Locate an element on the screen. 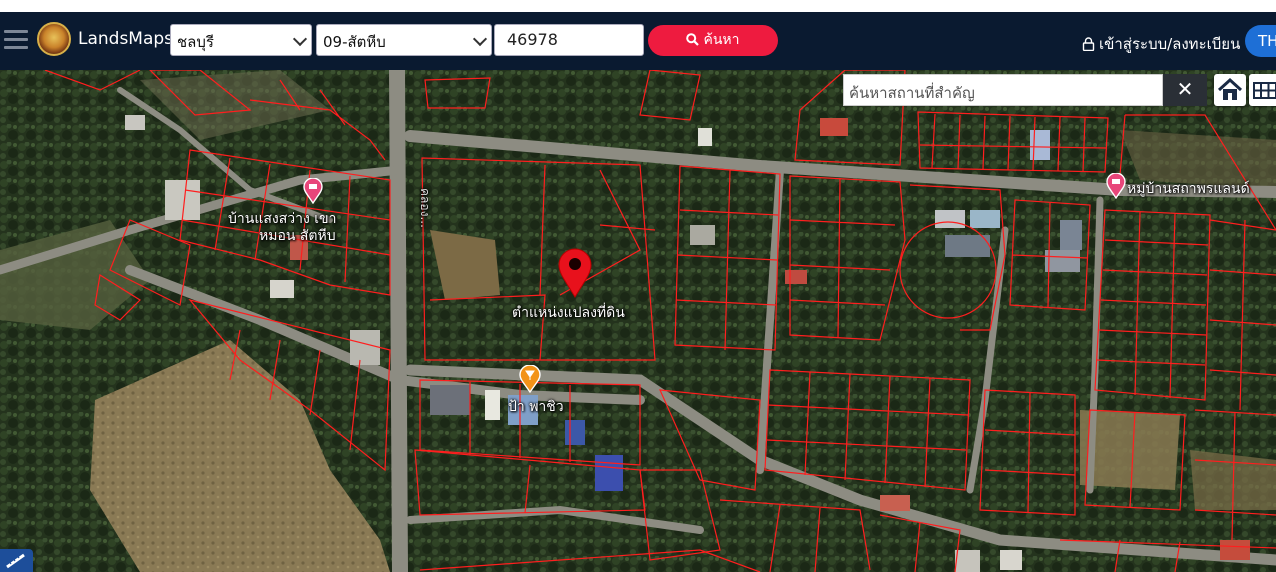  province-select: ชลบุรี is located at coordinates (241, 40).